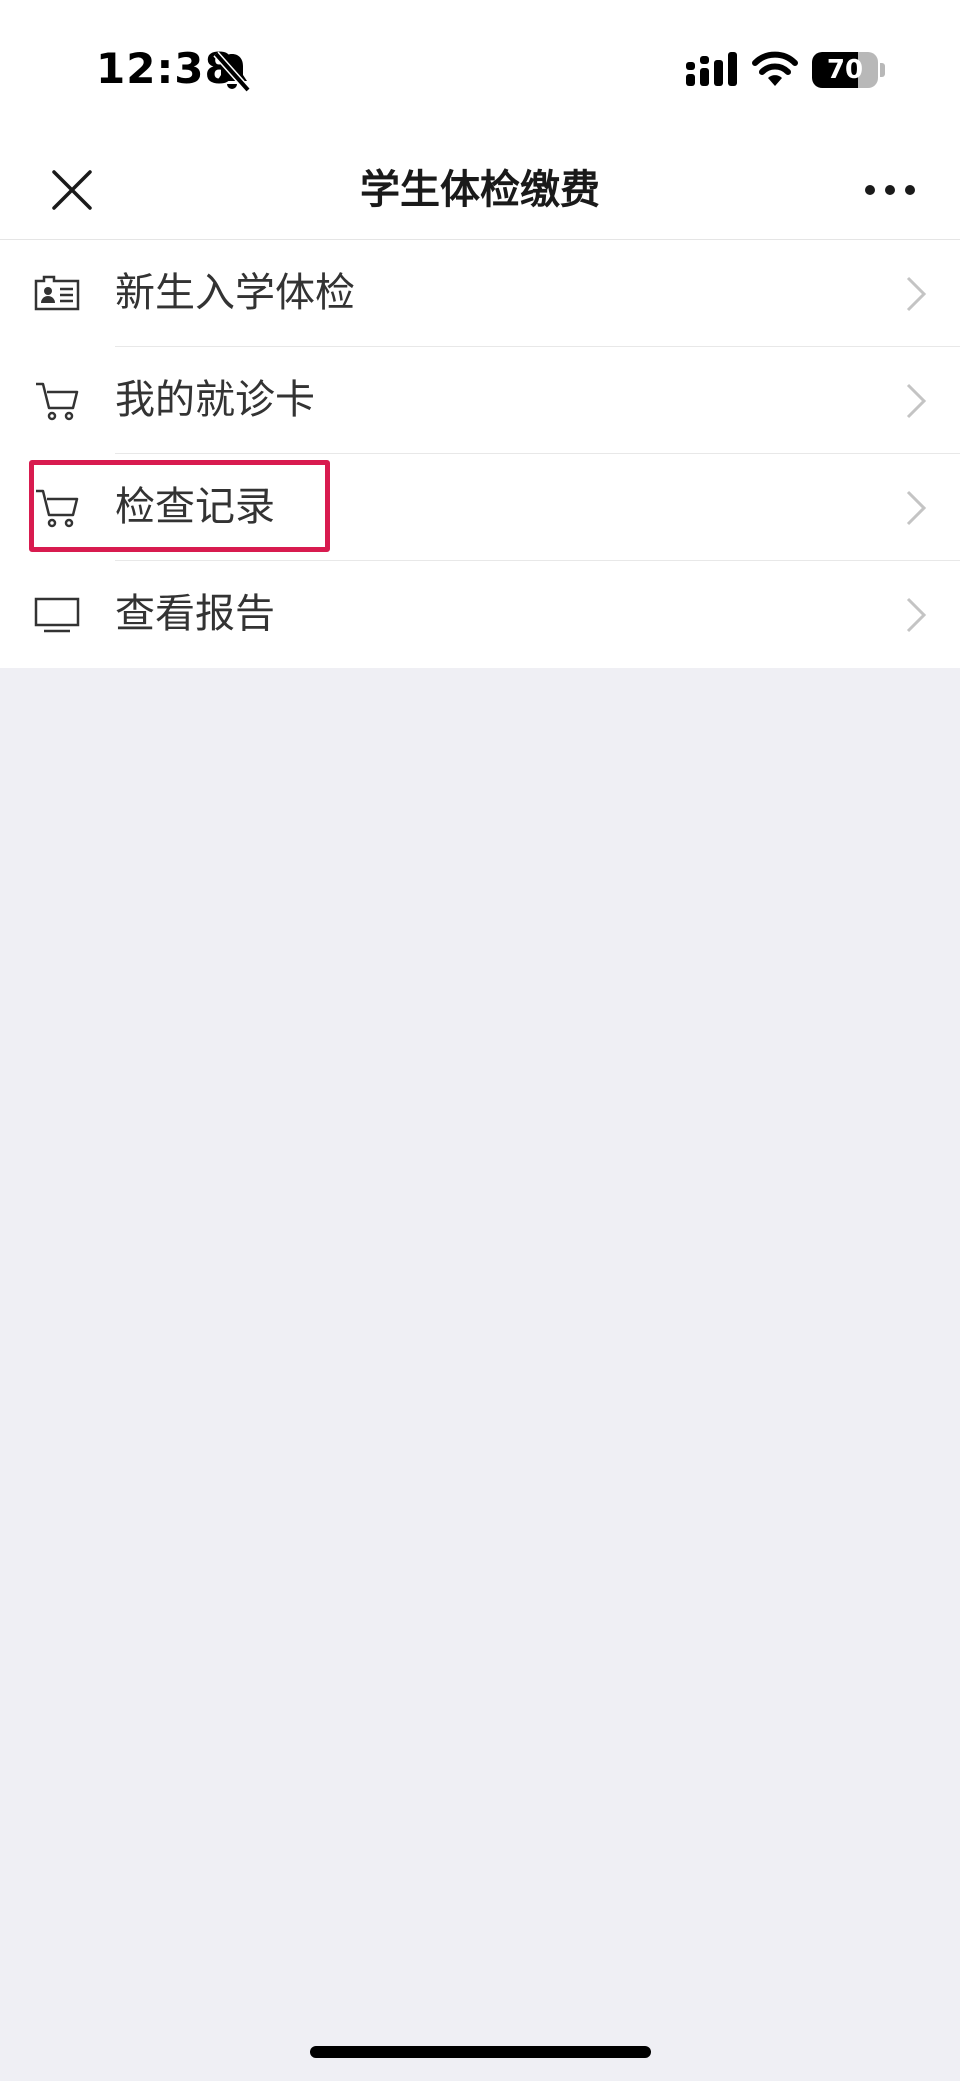 This screenshot has width=960, height=2081. Describe the element at coordinates (480, 293) in the screenshot. I see `menu-item-new-student-exam: 新生入学体检` at that location.